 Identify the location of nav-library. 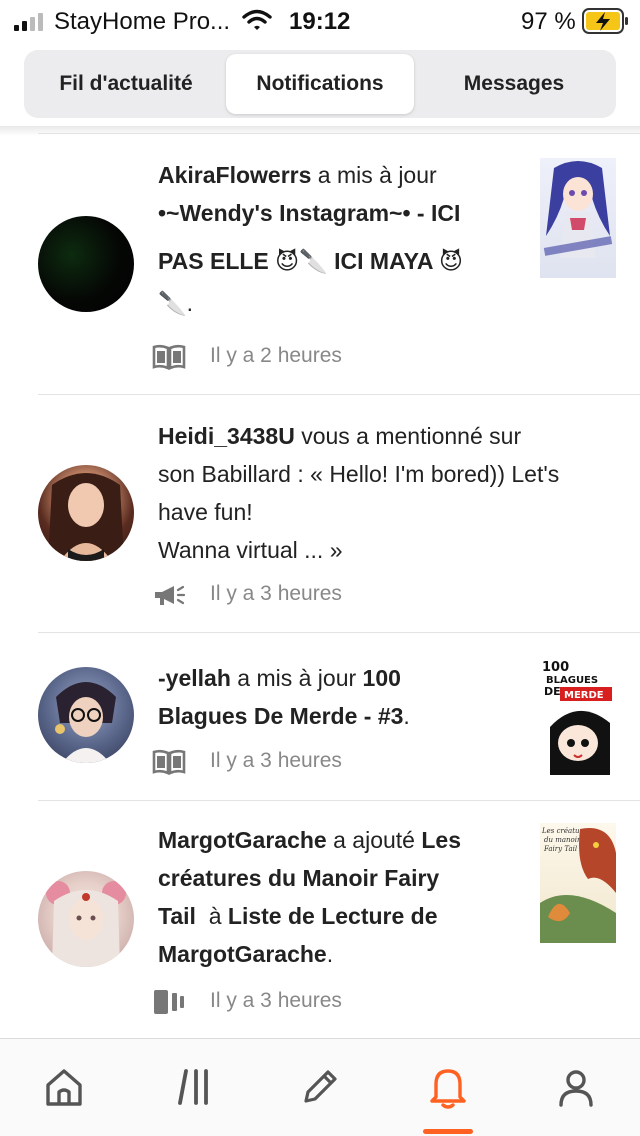
(194, 1087).